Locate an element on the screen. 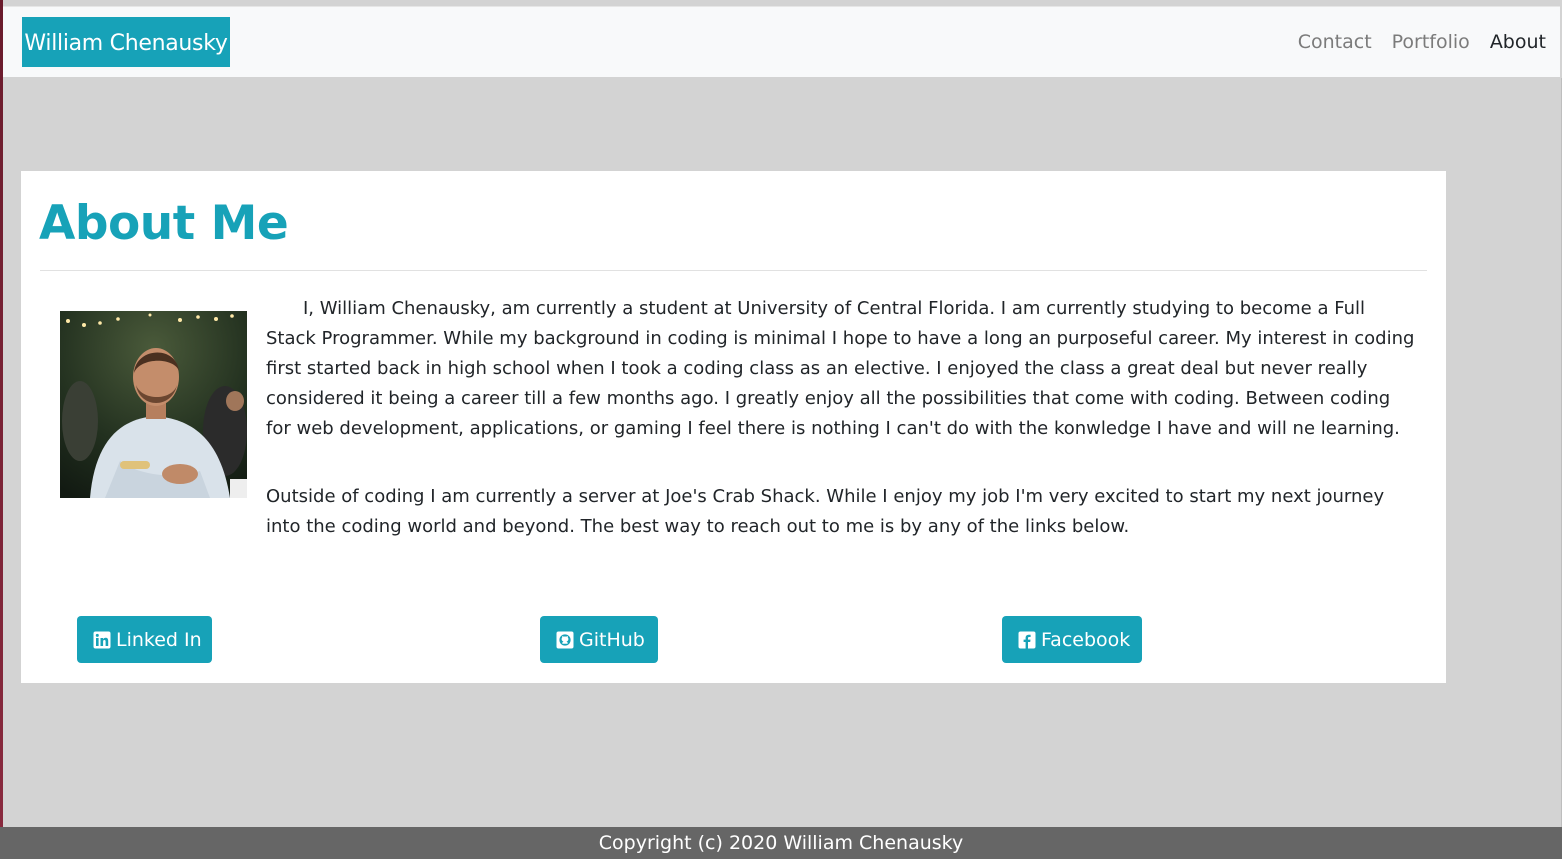 The image size is (1562, 859). profile-photo is located at coordinates (153, 404).